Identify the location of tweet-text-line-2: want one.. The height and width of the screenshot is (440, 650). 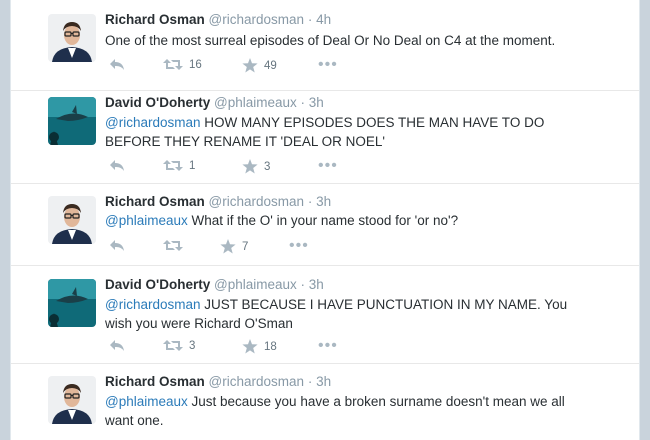
(134, 420).